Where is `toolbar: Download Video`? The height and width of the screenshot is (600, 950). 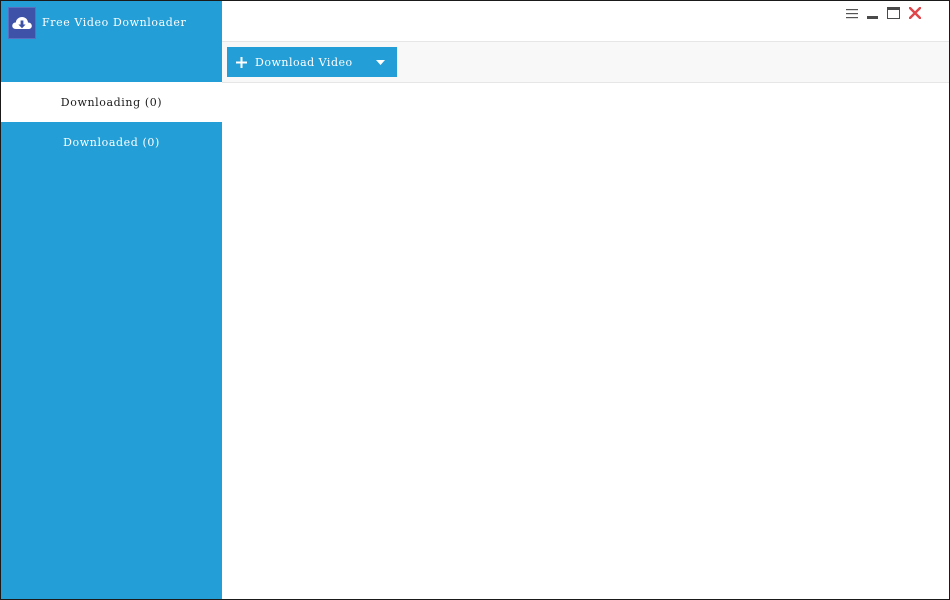
toolbar: Download Video is located at coordinates (585, 62).